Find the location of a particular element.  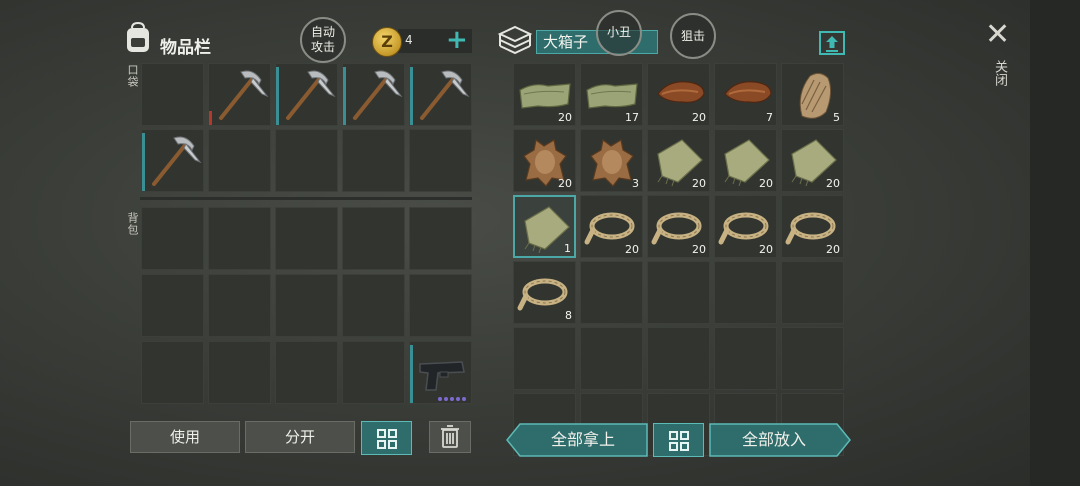

item-count: 17 is located at coordinates (632, 117).